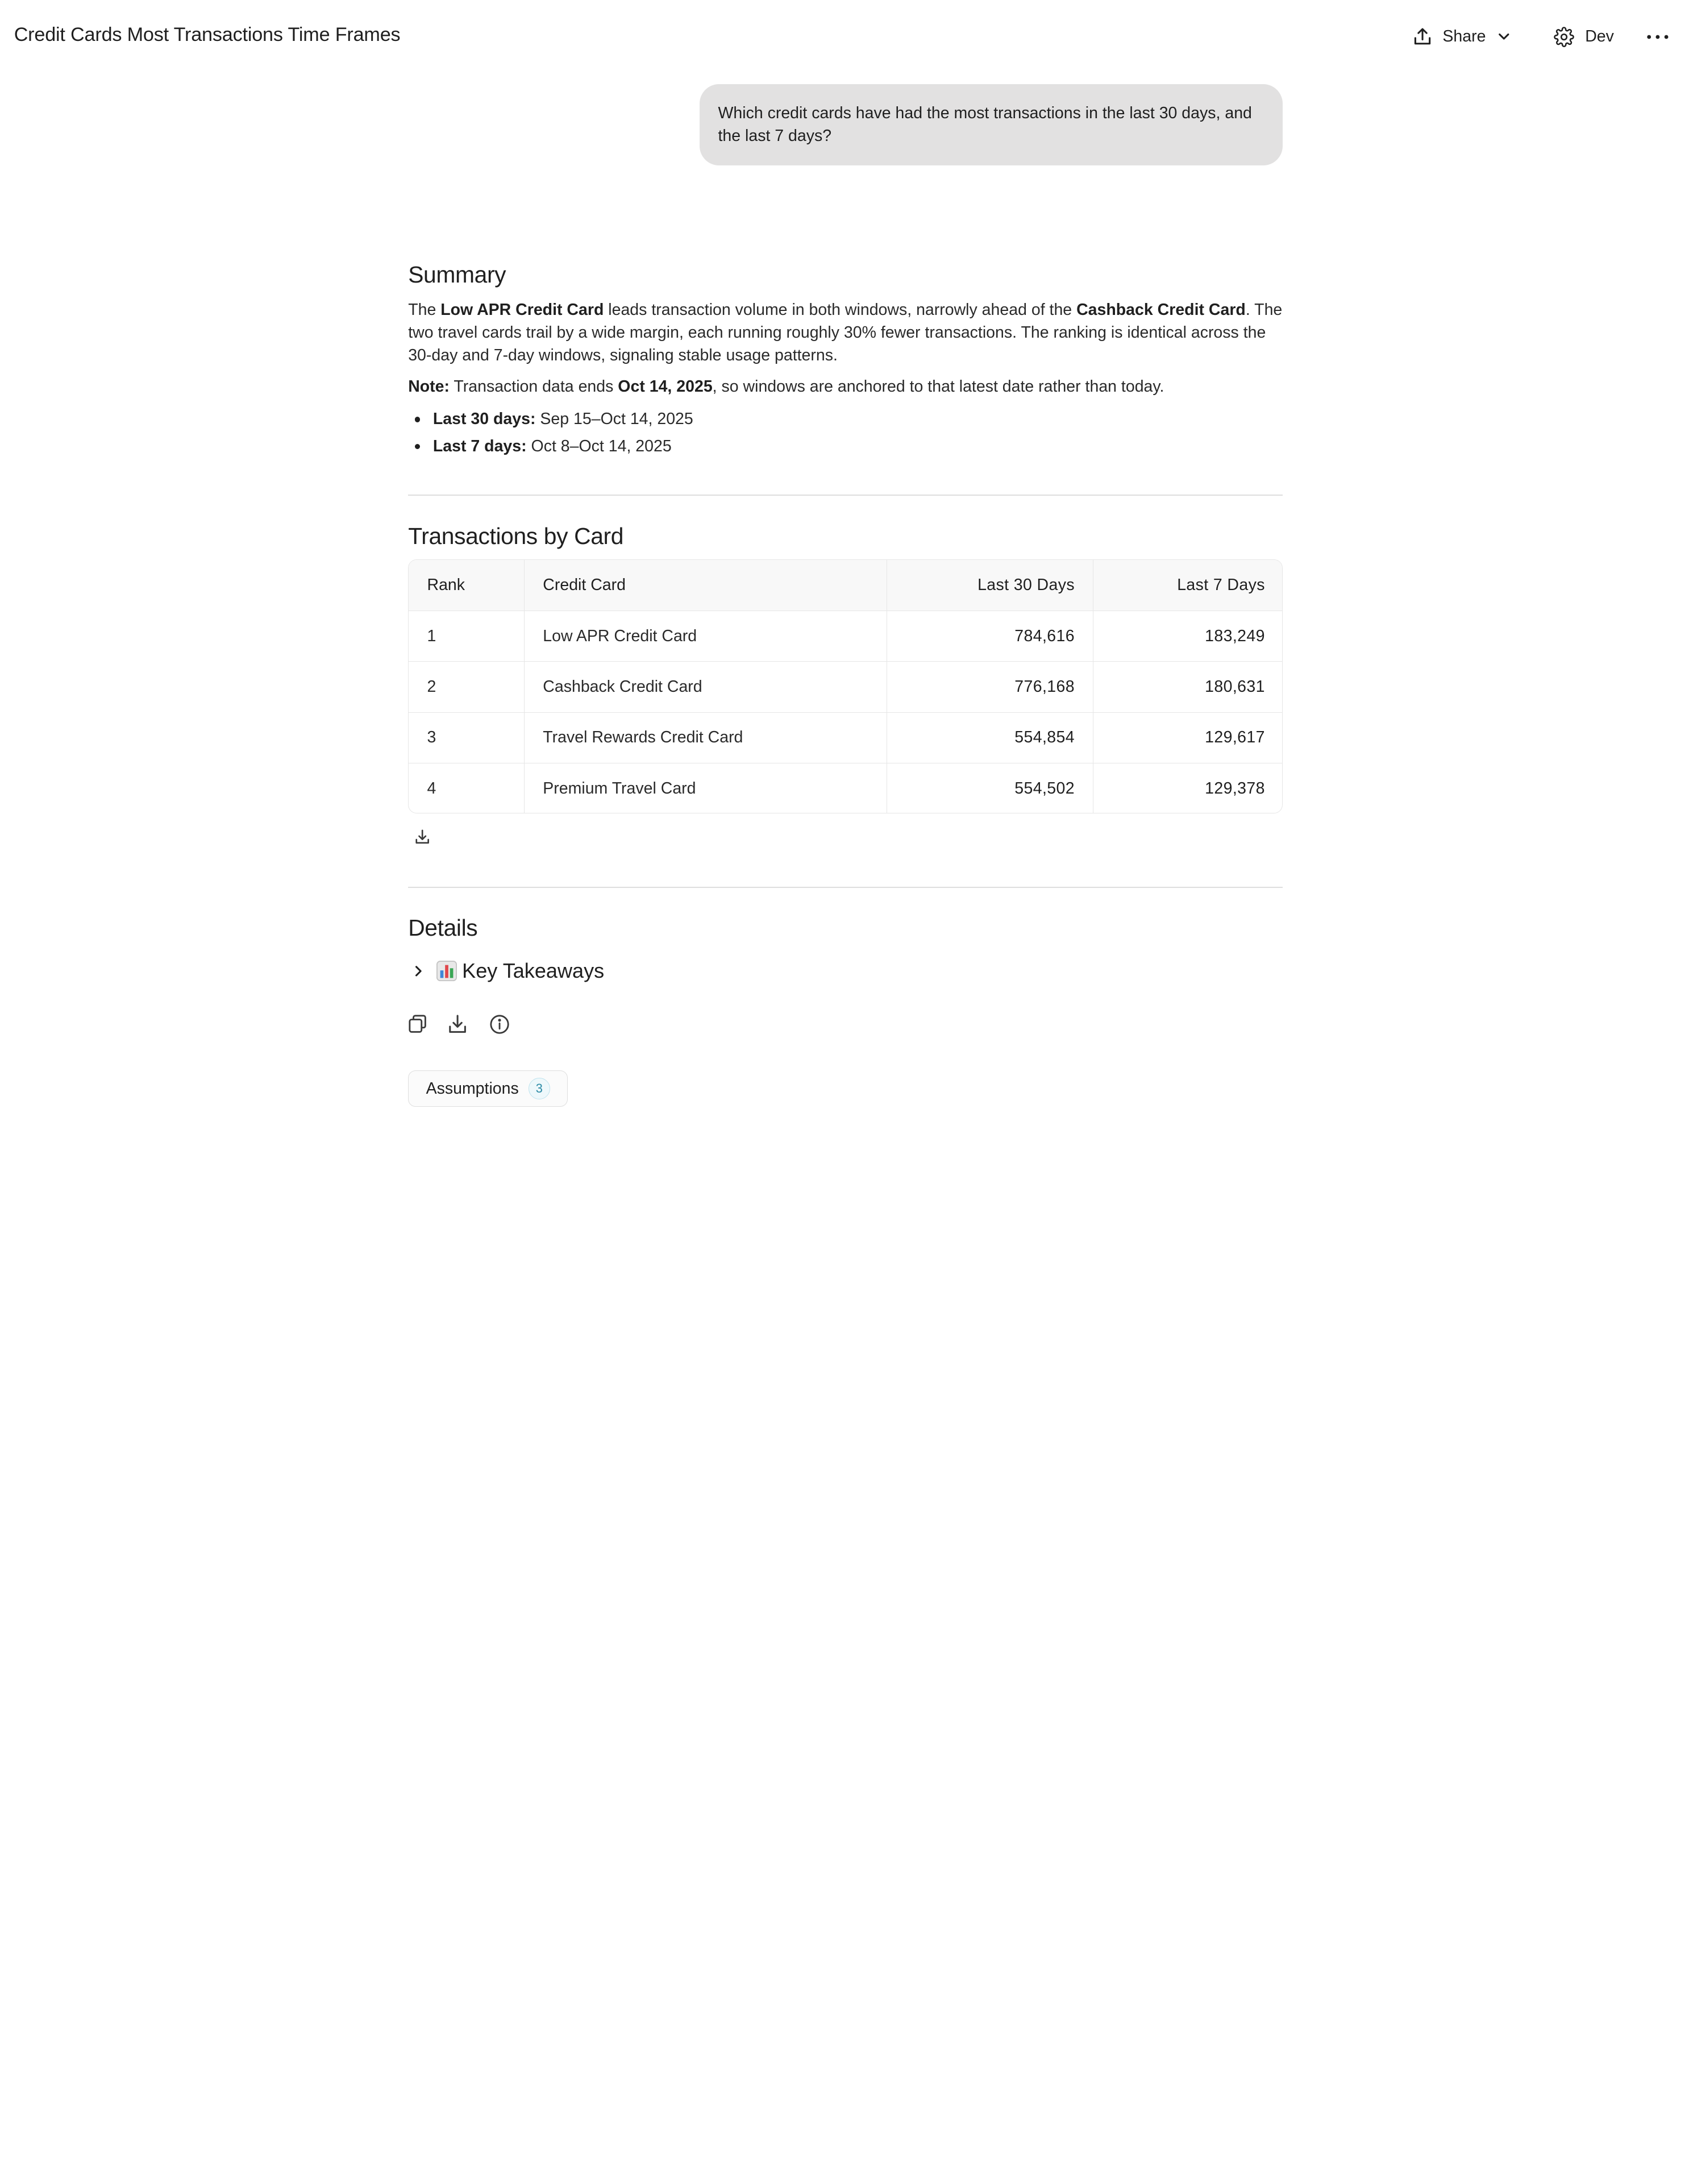  Describe the element at coordinates (1188, 737) in the screenshot. I see `last-7-days-cell: 129,617` at that location.